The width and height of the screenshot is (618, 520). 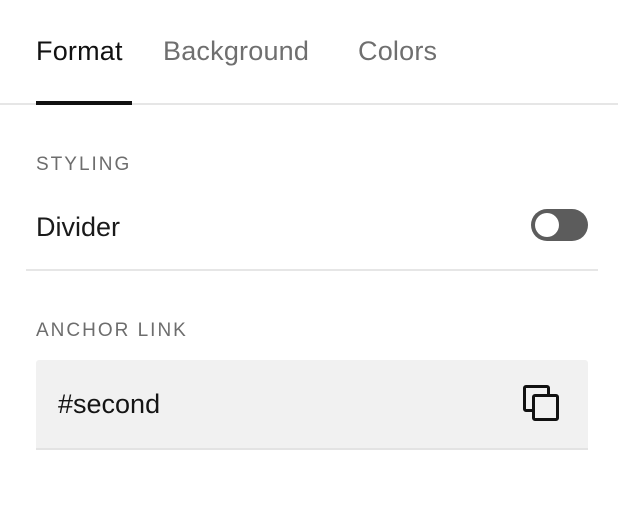 I want to click on toggle-knob, so click(x=547, y=225).